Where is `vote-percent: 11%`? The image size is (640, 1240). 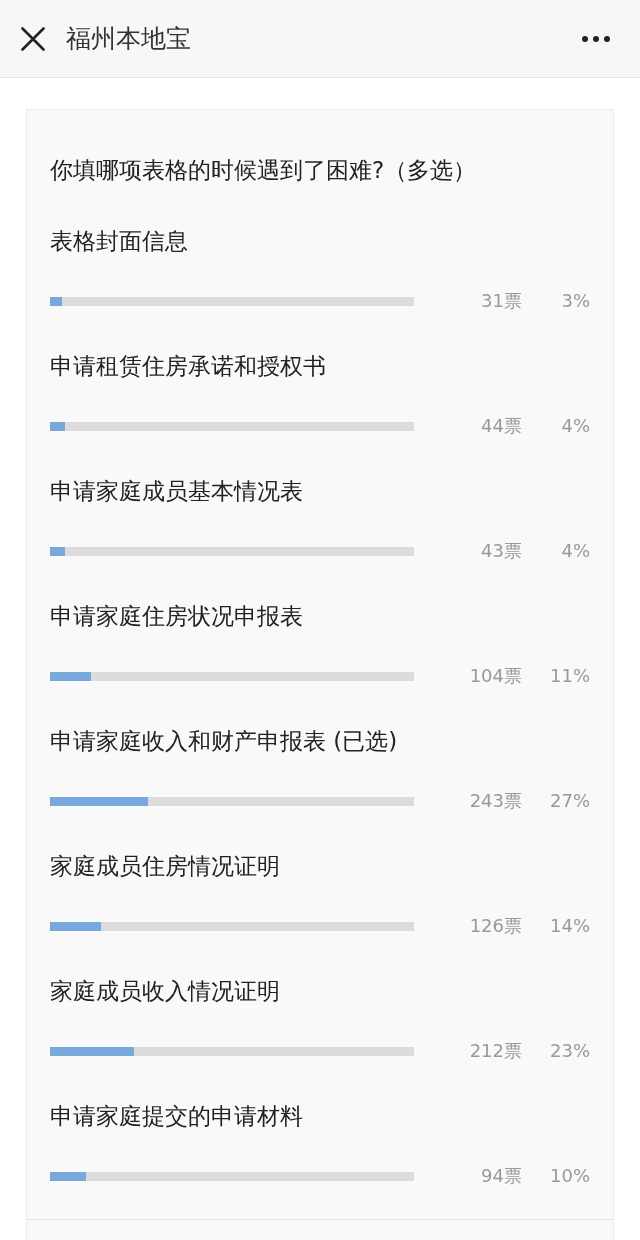
vote-percent: 11% is located at coordinates (569, 676).